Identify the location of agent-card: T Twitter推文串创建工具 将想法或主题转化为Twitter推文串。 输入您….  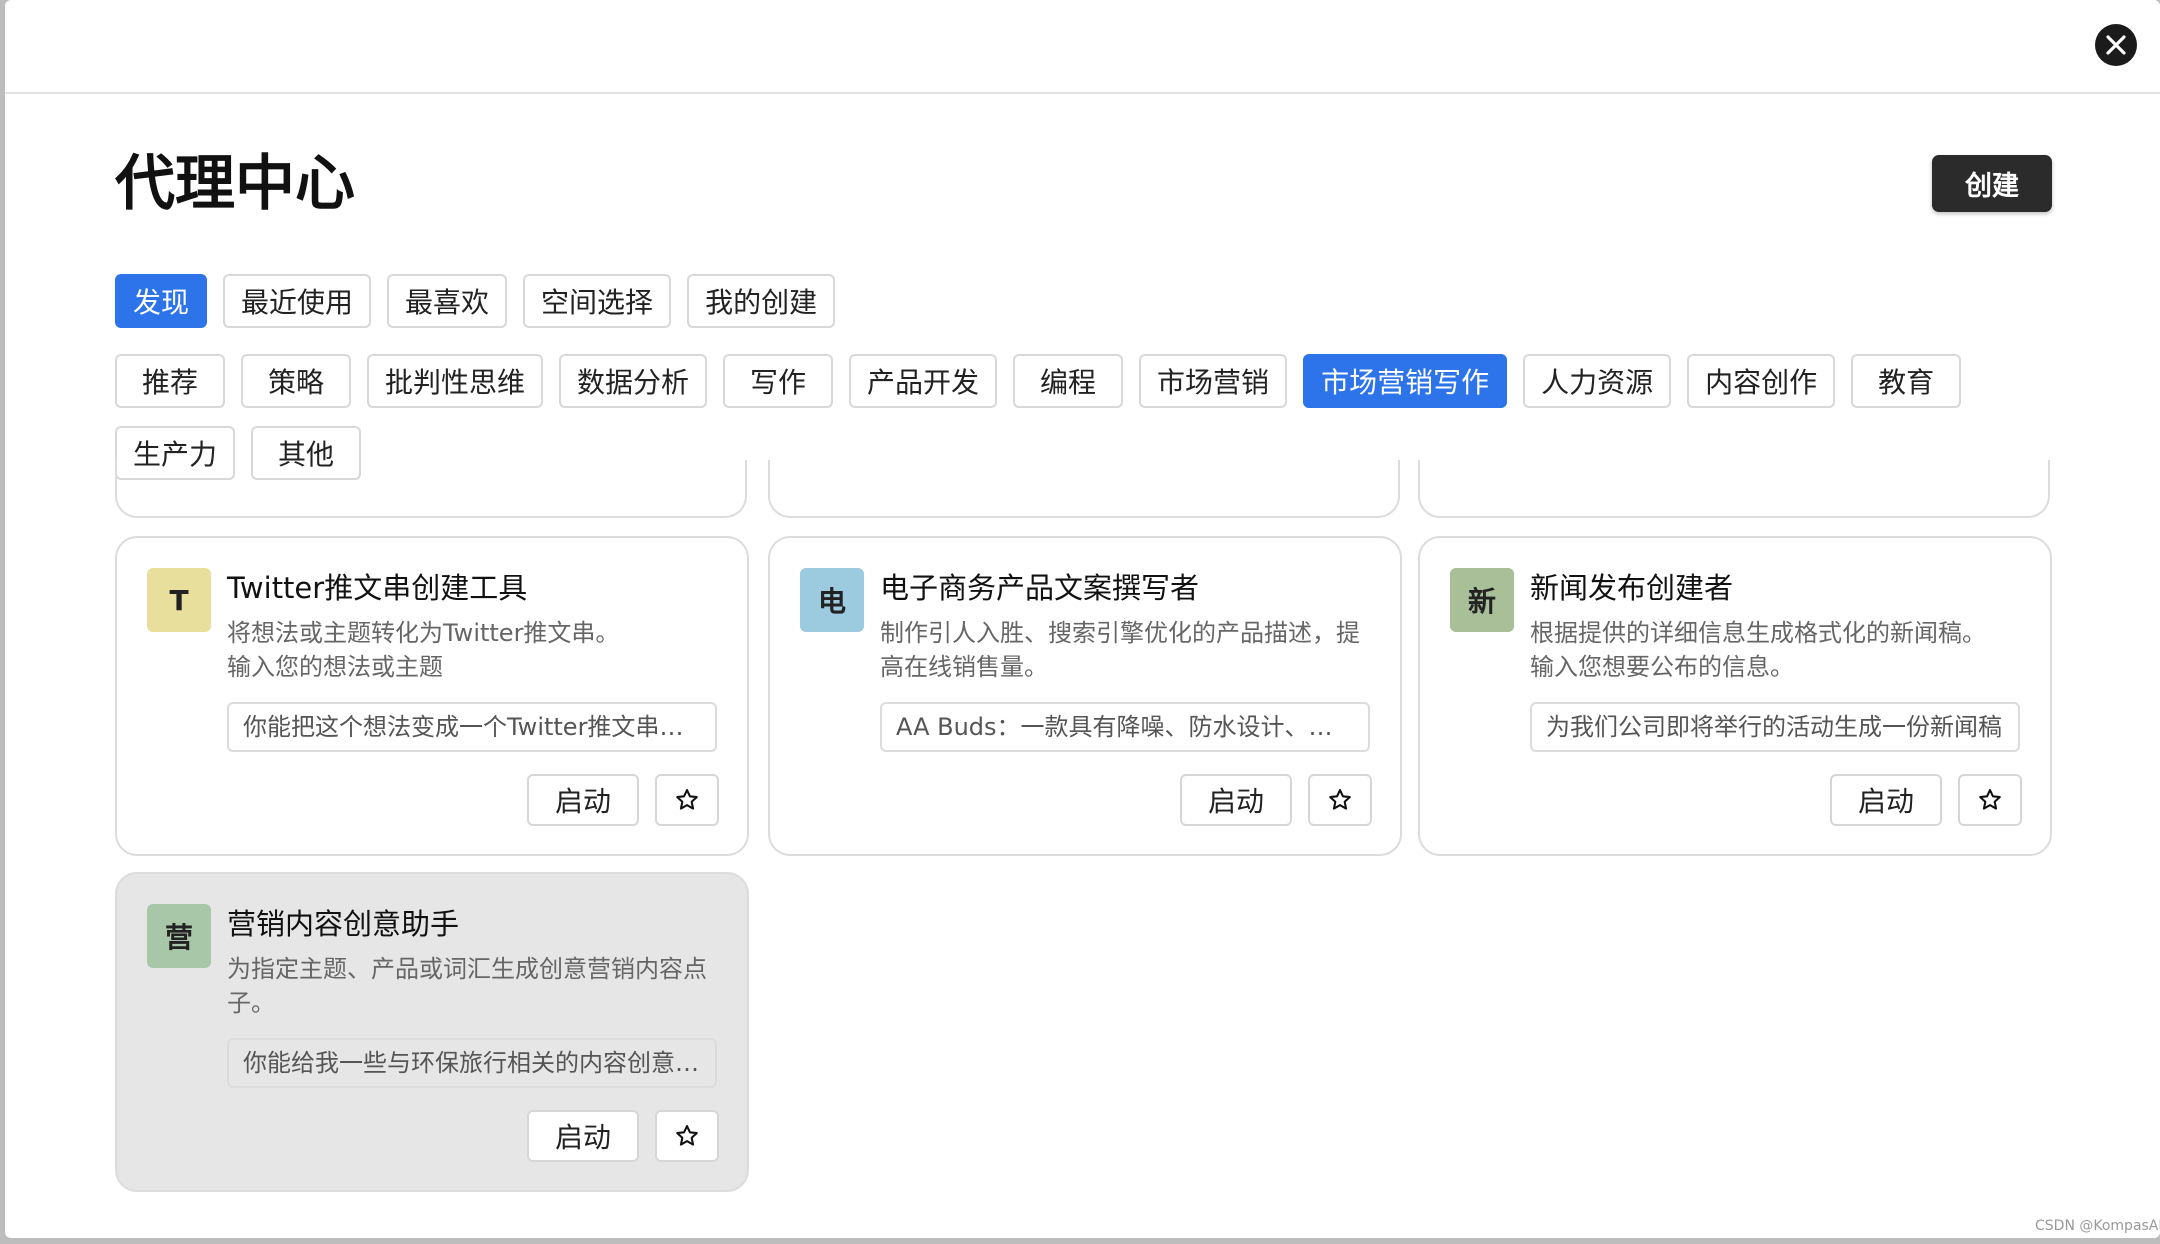
(432, 696).